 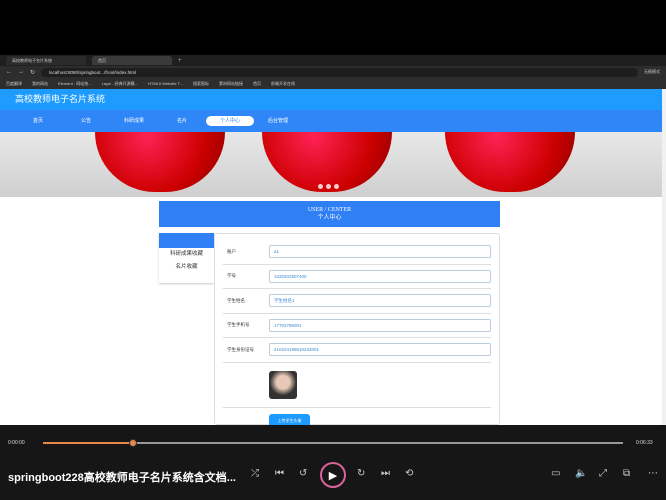 I want to click on sidebar-item-research-fav: 科研成果收藏, so click(x=186, y=254).